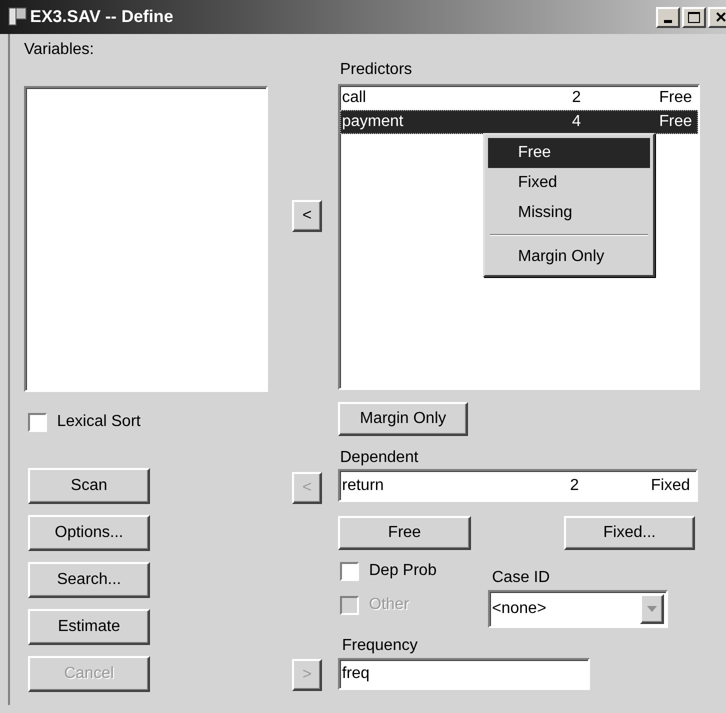 Image resolution: width=726 pixels, height=713 pixels. What do you see at coordinates (363, 486) in the screenshot?
I see `variable-name: return` at bounding box center [363, 486].